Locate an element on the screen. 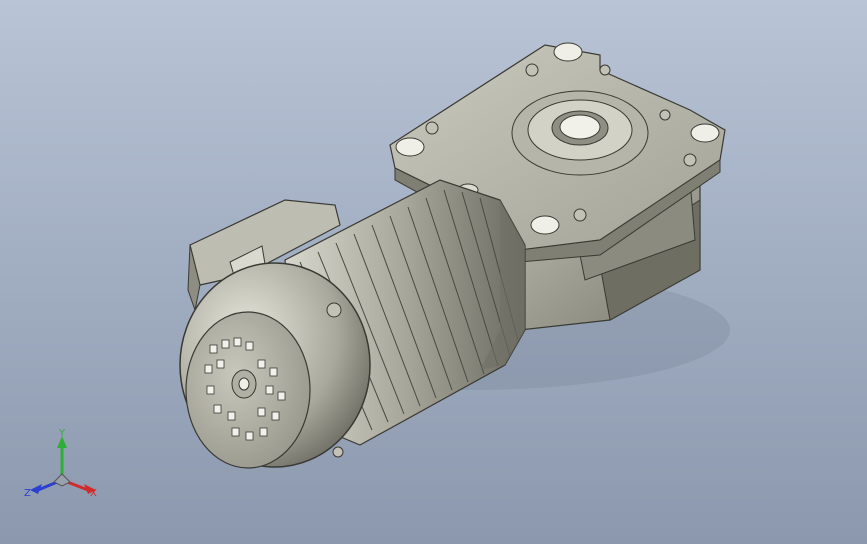 This screenshot has height=544, width=867. y-axis-label: Y is located at coordinates (62, 433).